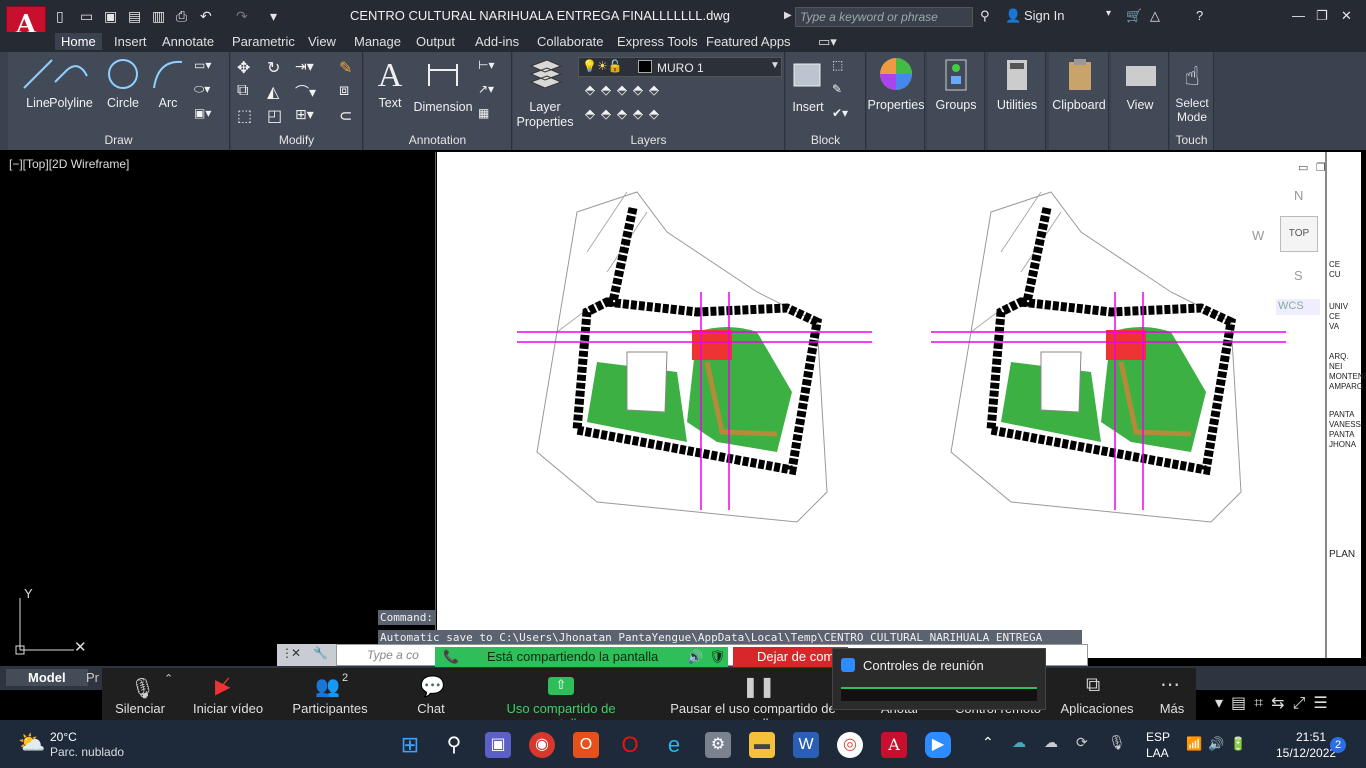 This screenshot has width=1366, height=768. Describe the element at coordinates (118, 140) in the screenshot. I see `panel-draw-title: Draw` at that location.